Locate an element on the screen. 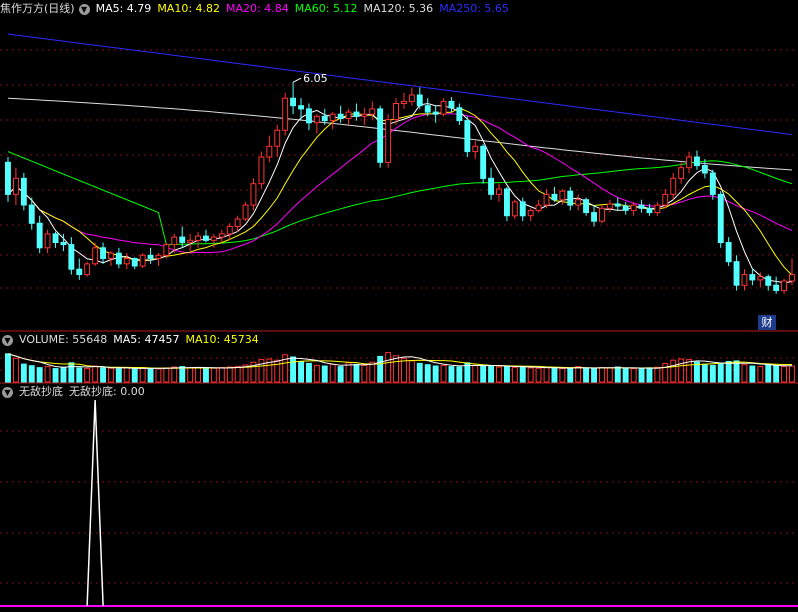  ma10-label: MA10: 4.82 is located at coordinates (189, 8).